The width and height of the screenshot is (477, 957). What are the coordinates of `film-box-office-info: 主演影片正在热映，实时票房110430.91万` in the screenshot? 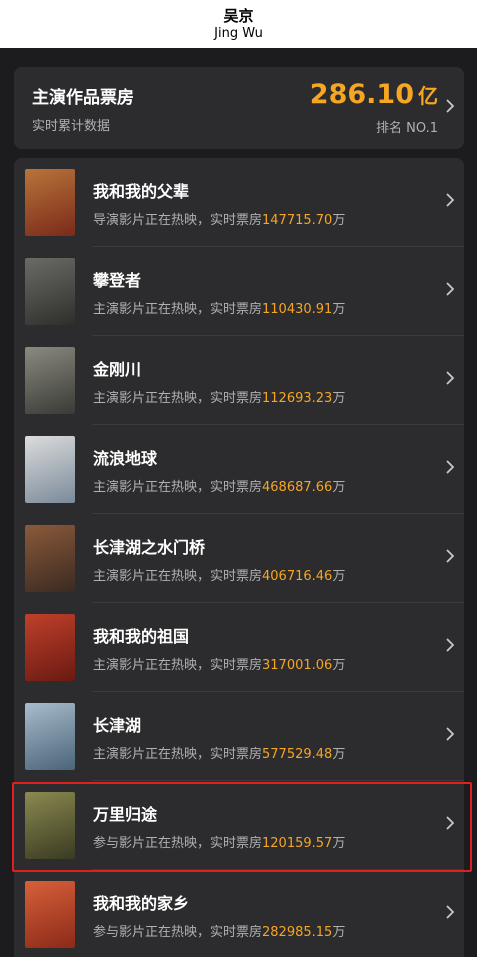 It's located at (219, 307).